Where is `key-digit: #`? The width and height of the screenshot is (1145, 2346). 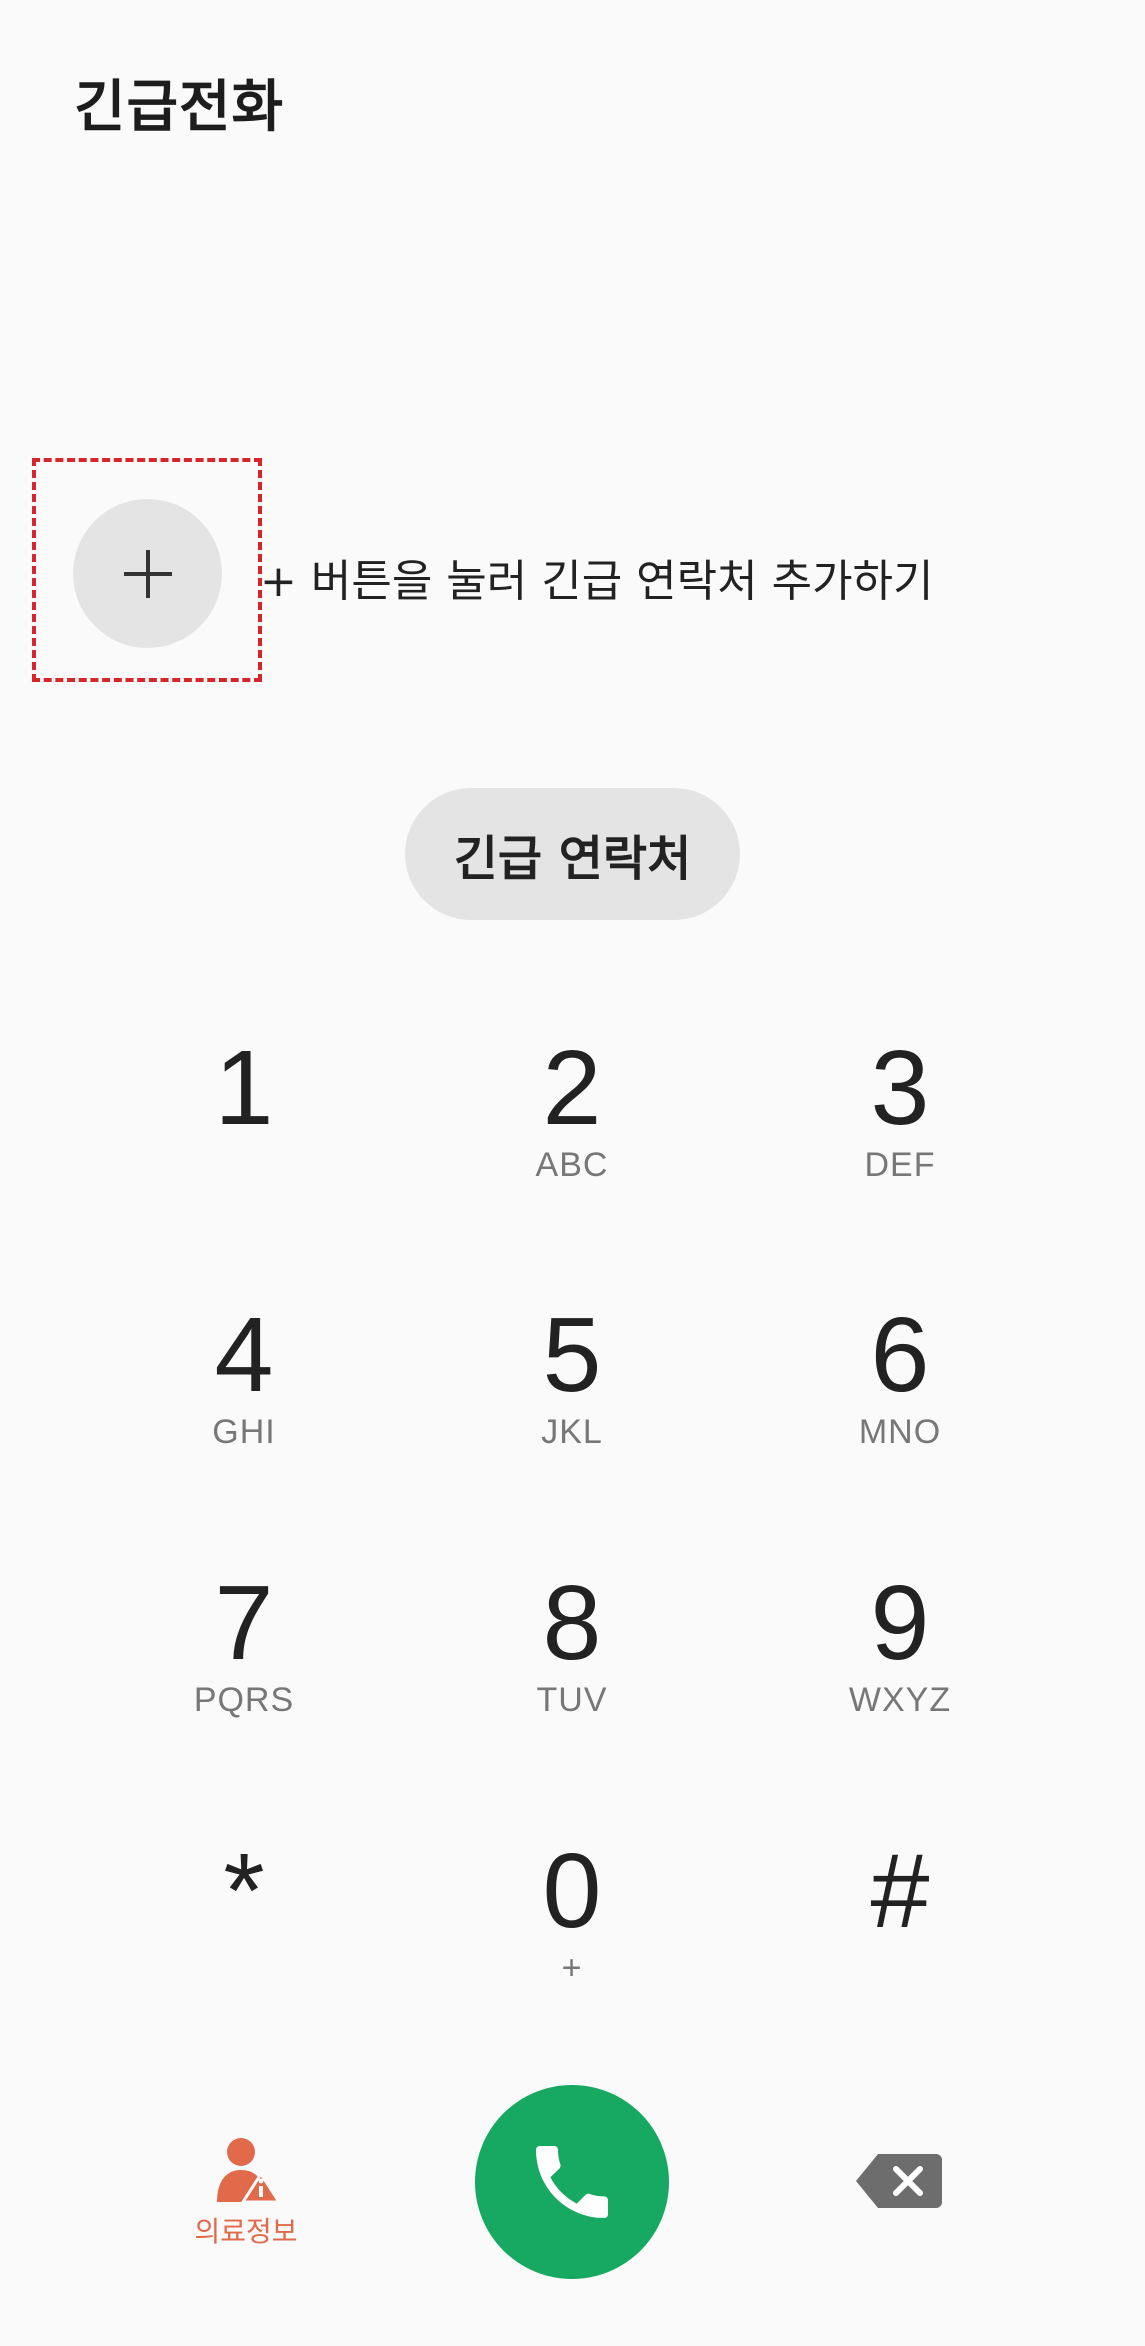 key-digit: # is located at coordinates (900, 1891).